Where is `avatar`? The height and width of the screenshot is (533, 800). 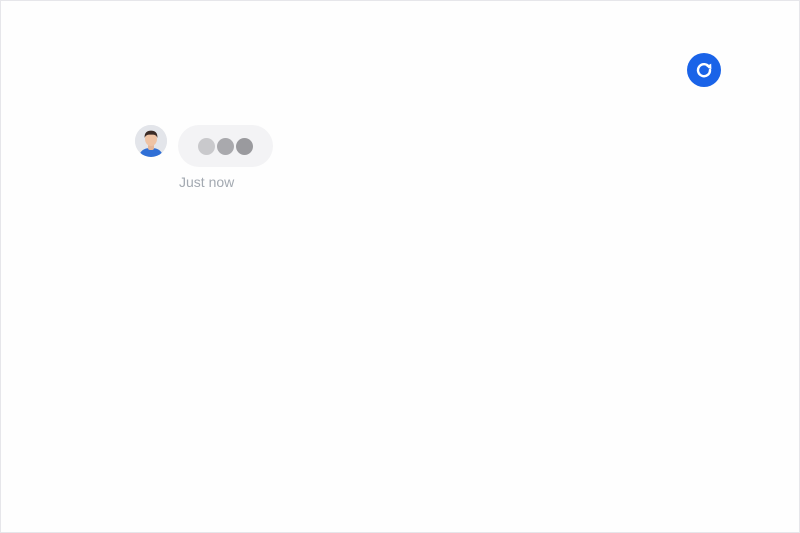
avatar is located at coordinates (151, 141).